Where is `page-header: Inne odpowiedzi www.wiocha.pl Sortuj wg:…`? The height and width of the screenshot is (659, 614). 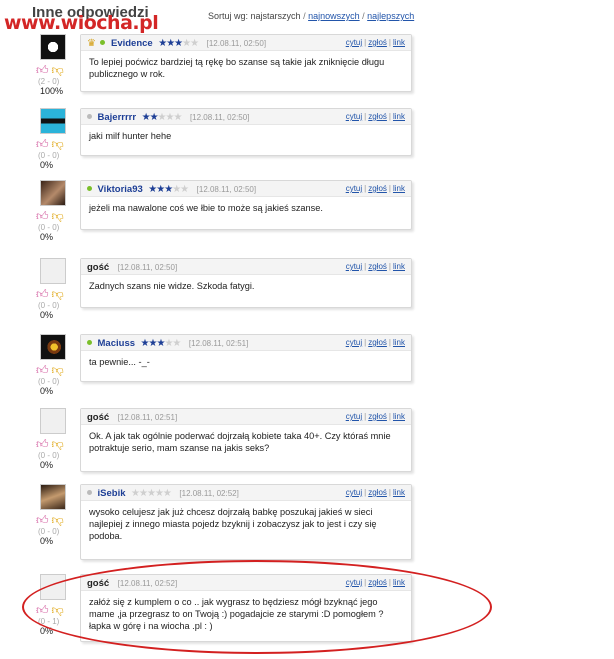
page-header: Inne odpowiedzi www.wiocha.pl Sortuj wg:… is located at coordinates (307, 17).